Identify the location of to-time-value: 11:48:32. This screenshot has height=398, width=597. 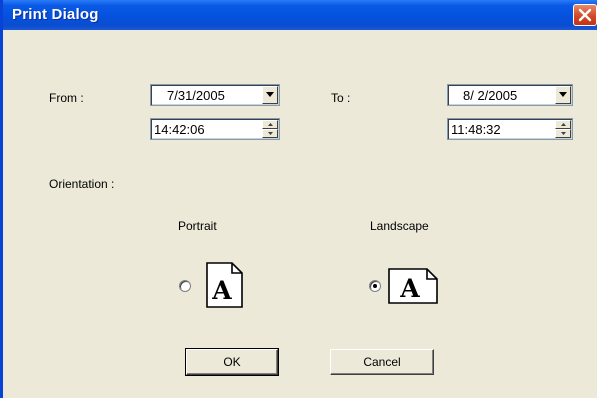
(476, 129).